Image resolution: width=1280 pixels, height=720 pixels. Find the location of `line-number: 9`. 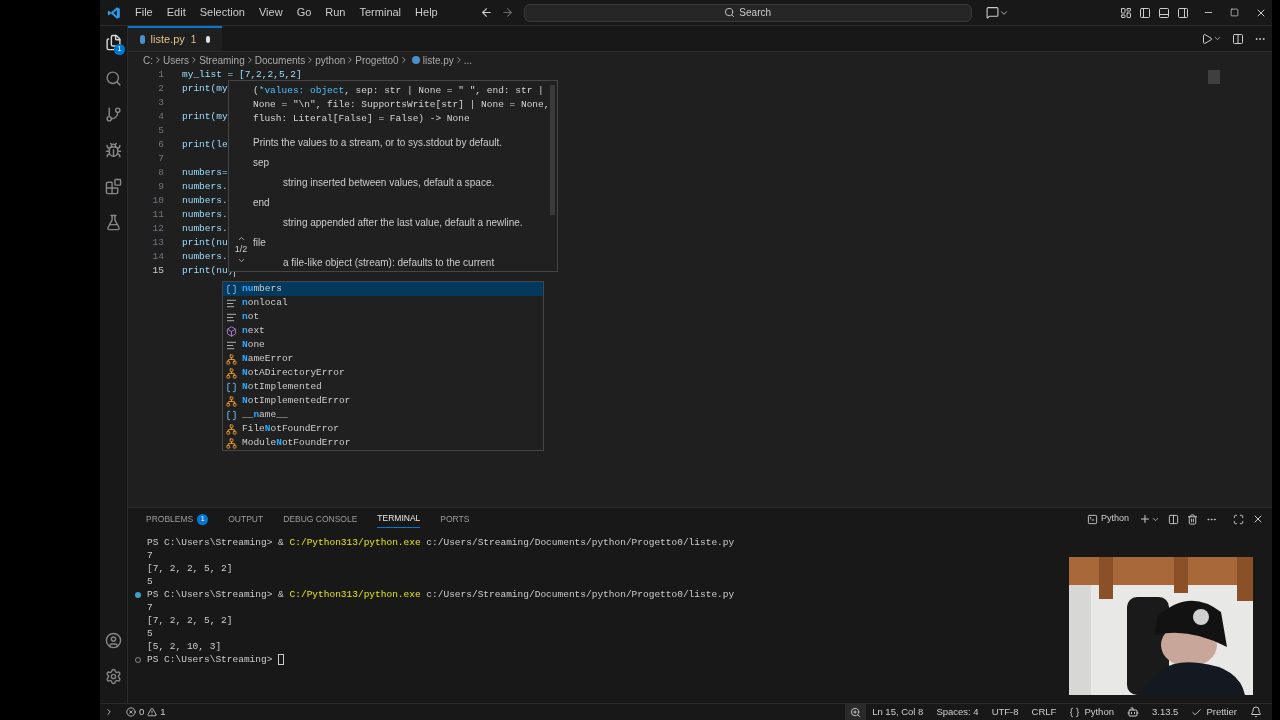

line-number: 9 is located at coordinates (161, 187).